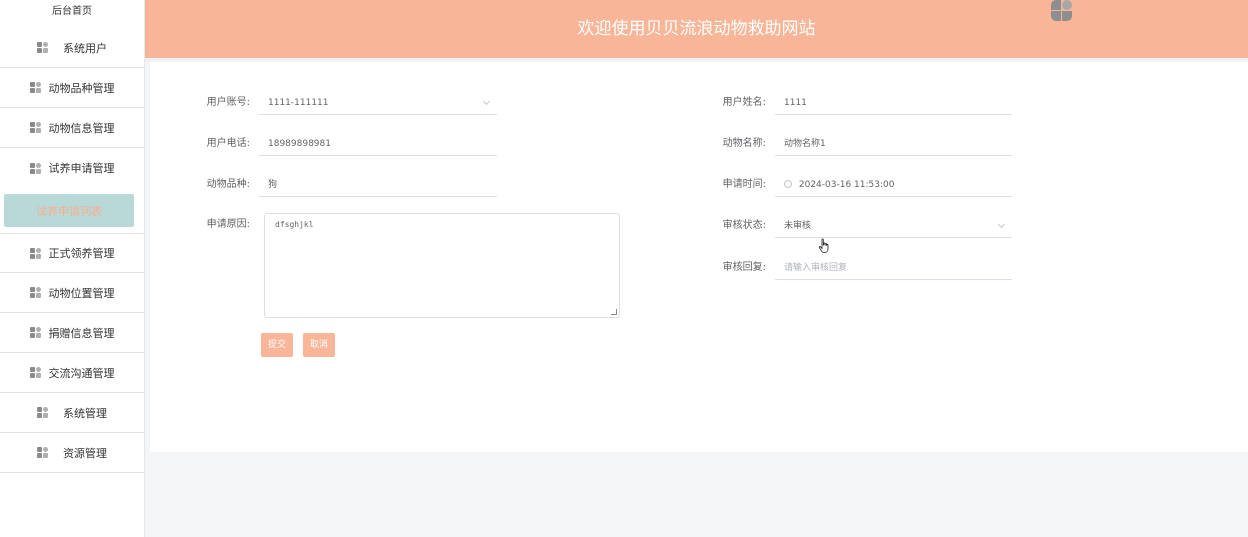 The height and width of the screenshot is (537, 1248). Describe the element at coordinates (798, 226) in the screenshot. I see `review-status-value: 未审核` at that location.